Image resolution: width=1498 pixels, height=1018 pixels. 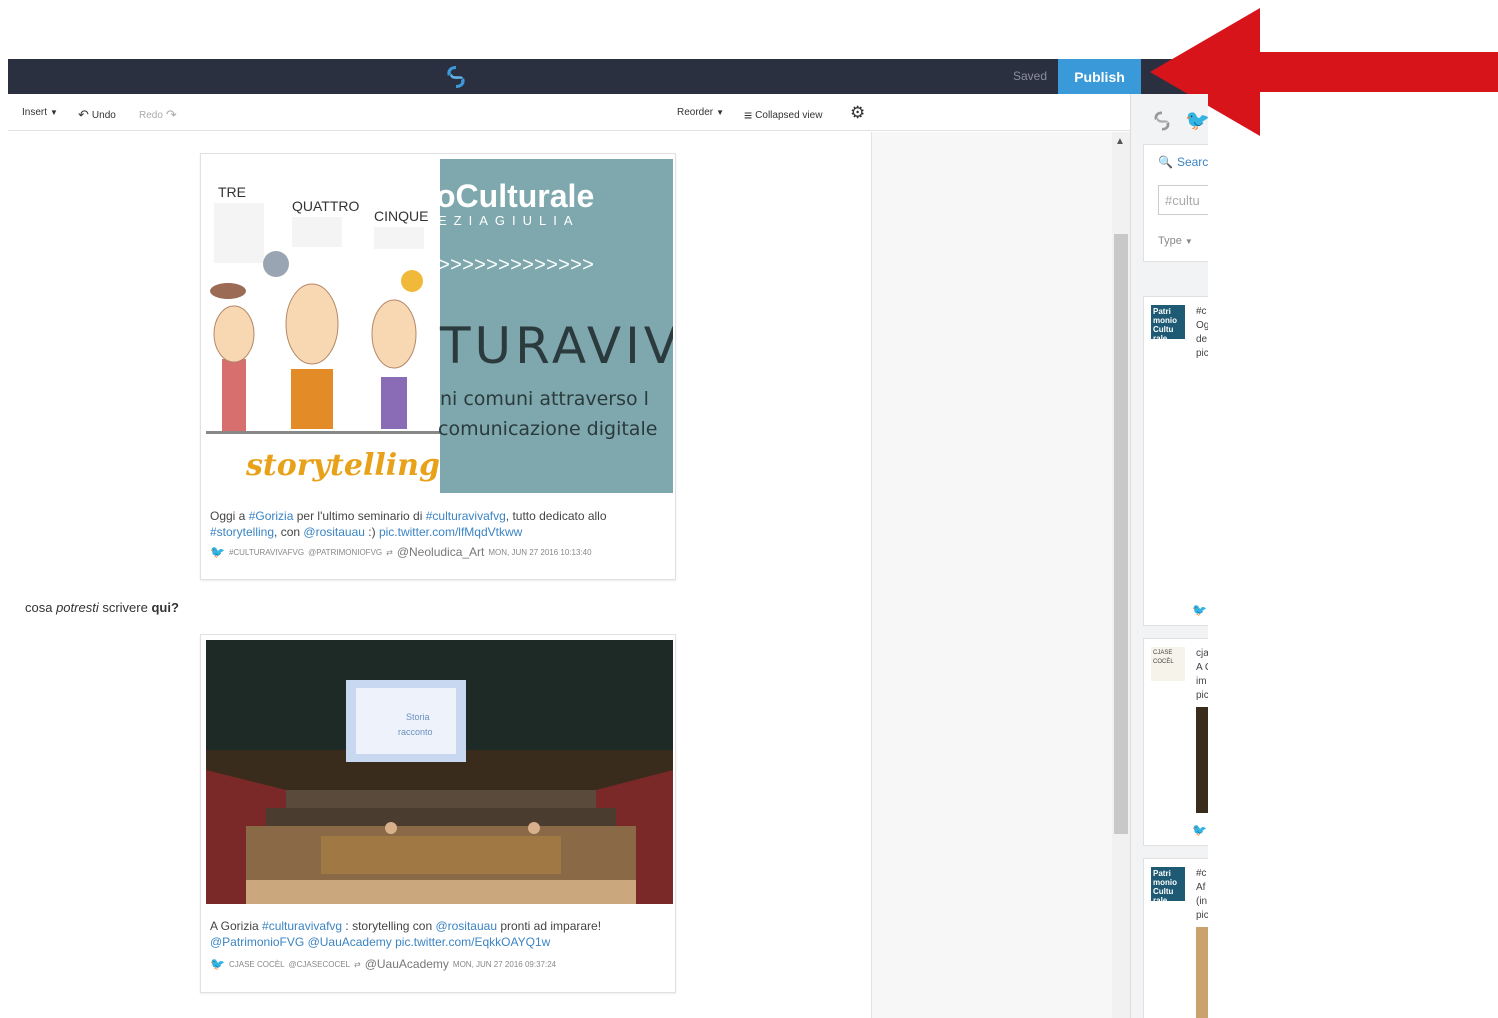 What do you see at coordinates (1202, 915) in the screenshot?
I see `result-line: pic` at bounding box center [1202, 915].